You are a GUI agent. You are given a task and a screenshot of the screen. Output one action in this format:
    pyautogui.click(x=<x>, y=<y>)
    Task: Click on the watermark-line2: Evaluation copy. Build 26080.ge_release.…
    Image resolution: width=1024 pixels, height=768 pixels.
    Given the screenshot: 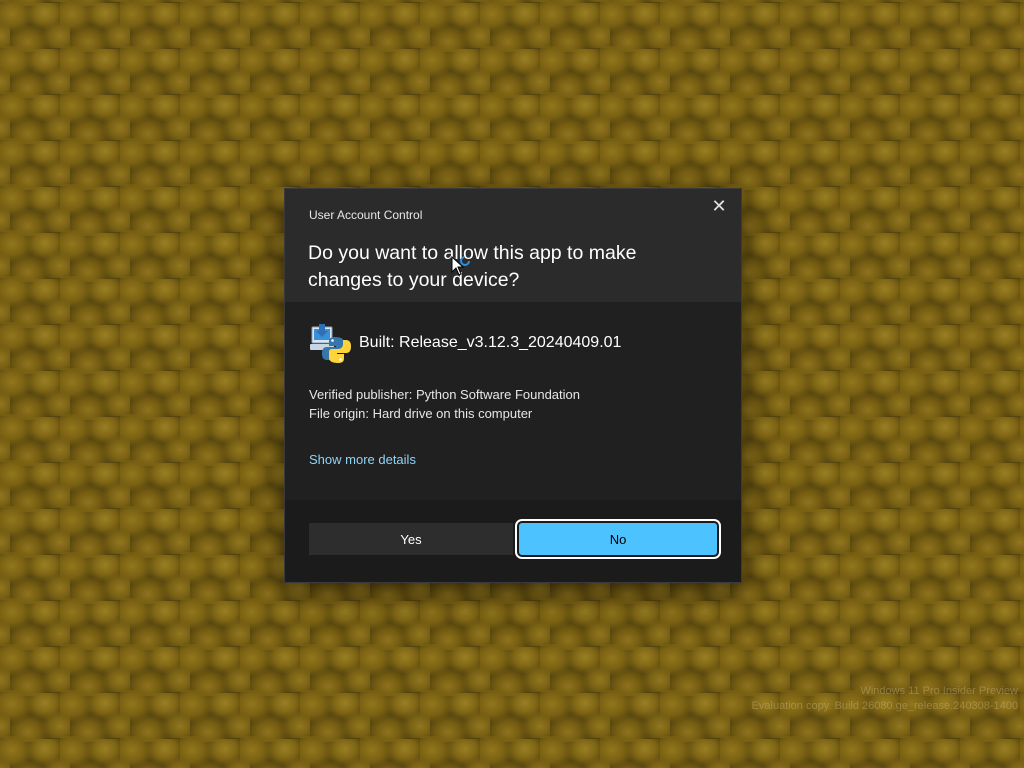 What is the action you would take?
    pyautogui.click(x=884, y=706)
    